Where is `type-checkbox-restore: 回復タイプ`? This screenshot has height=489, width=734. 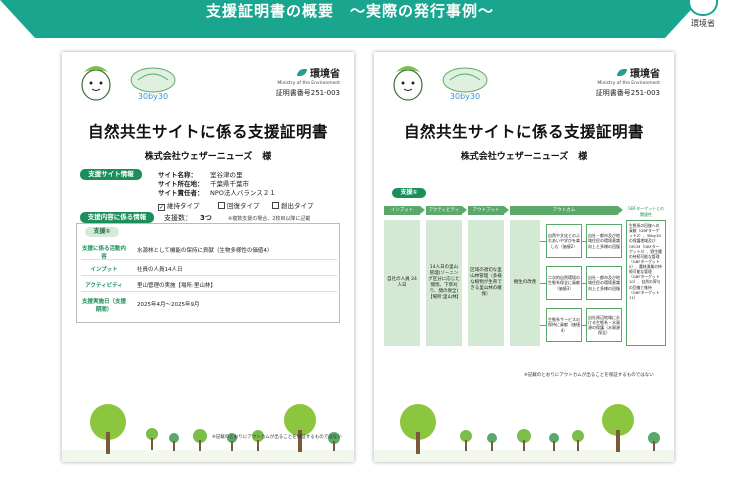
type-checkbox-restore: 回復タイプ is located at coordinates (239, 205).